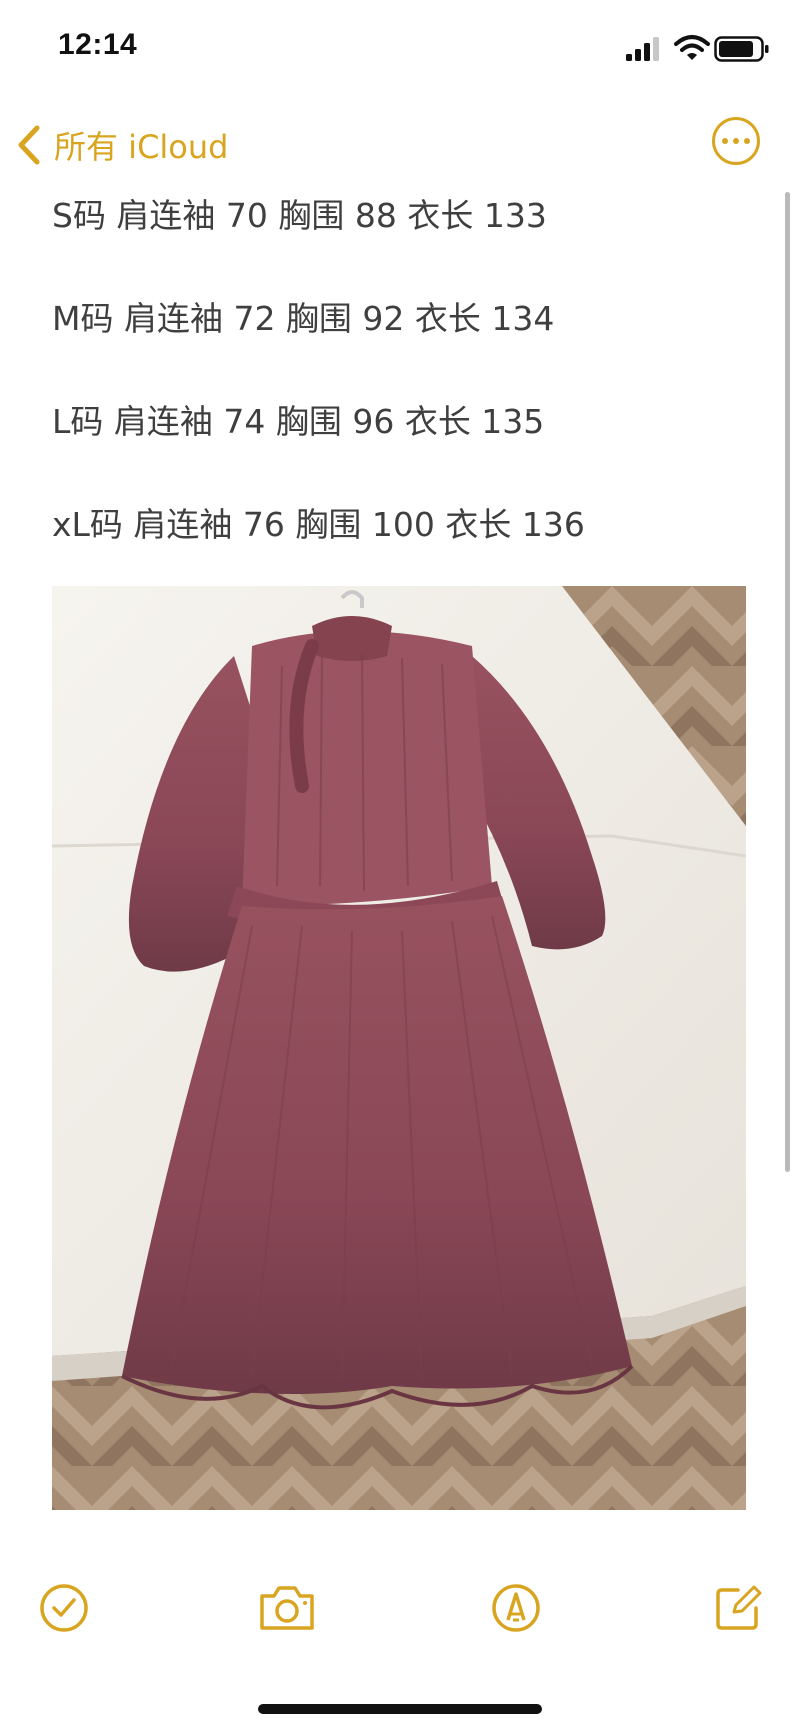 The width and height of the screenshot is (800, 1732). I want to click on status-time: 12:14, so click(98, 44).